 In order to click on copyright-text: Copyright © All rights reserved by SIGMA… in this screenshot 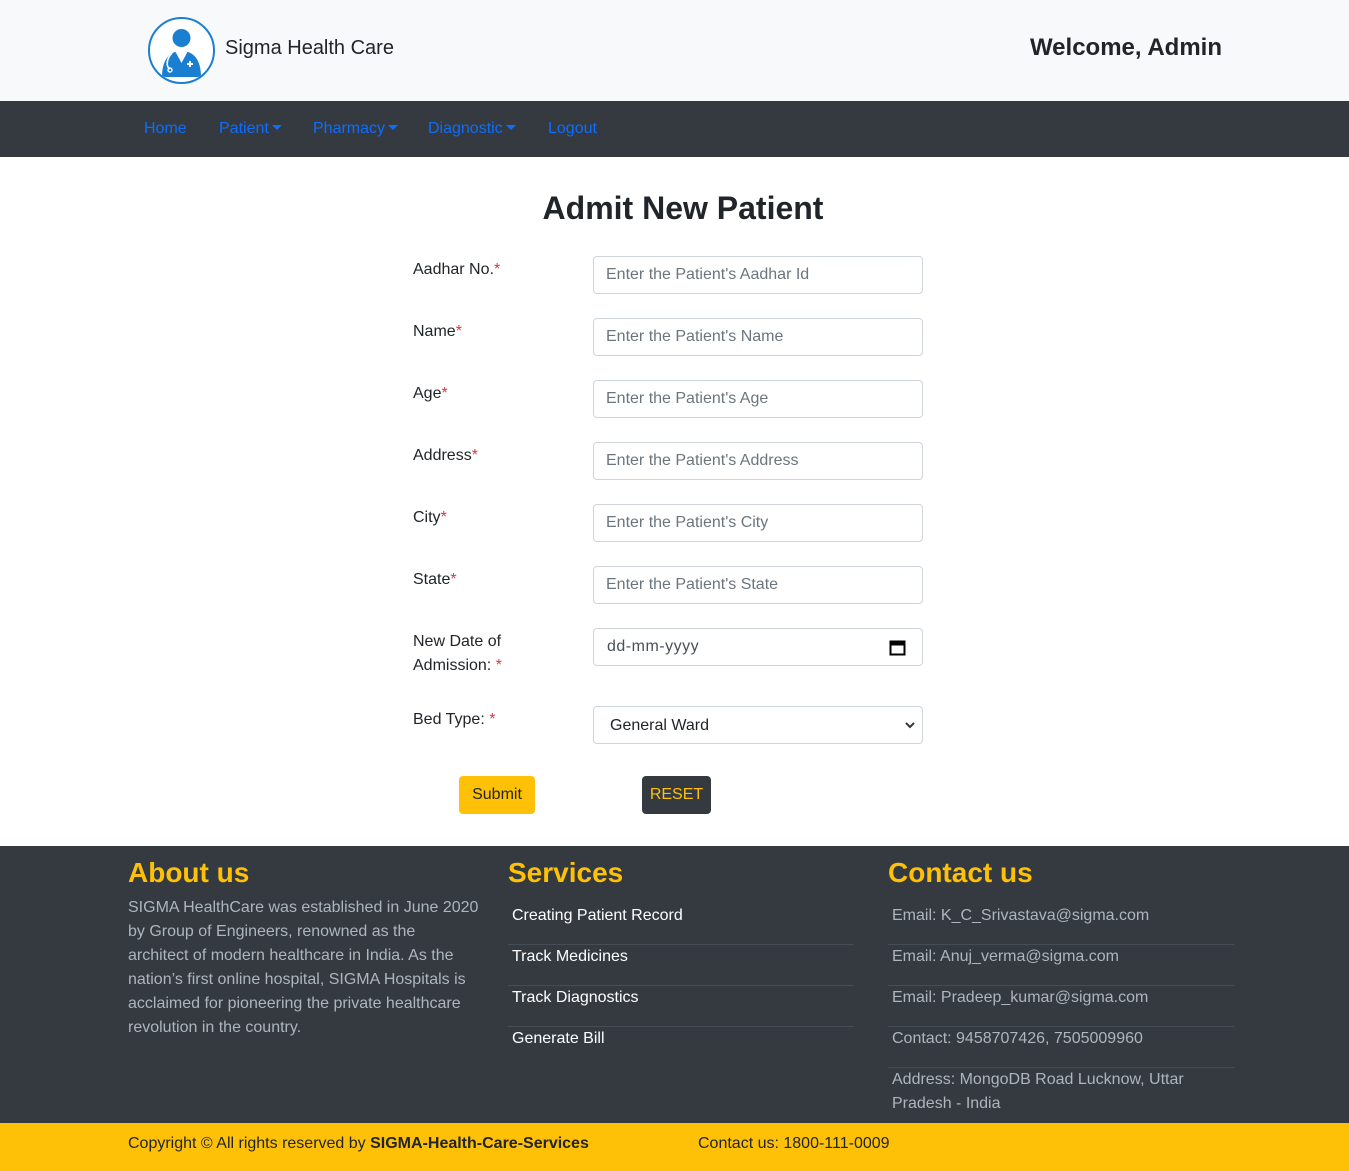, I will do `click(358, 1143)`.